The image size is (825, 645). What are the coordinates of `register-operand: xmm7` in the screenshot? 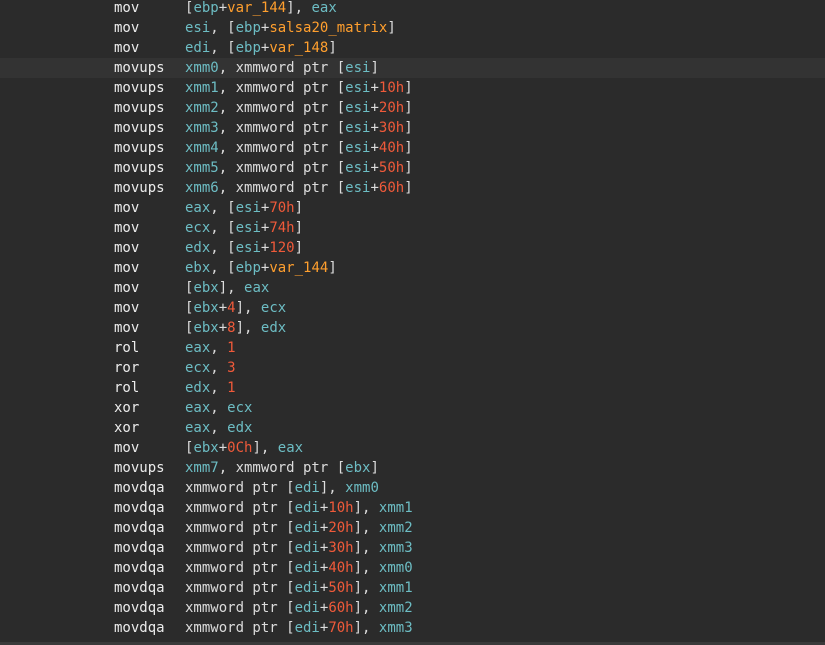 It's located at (202, 468).